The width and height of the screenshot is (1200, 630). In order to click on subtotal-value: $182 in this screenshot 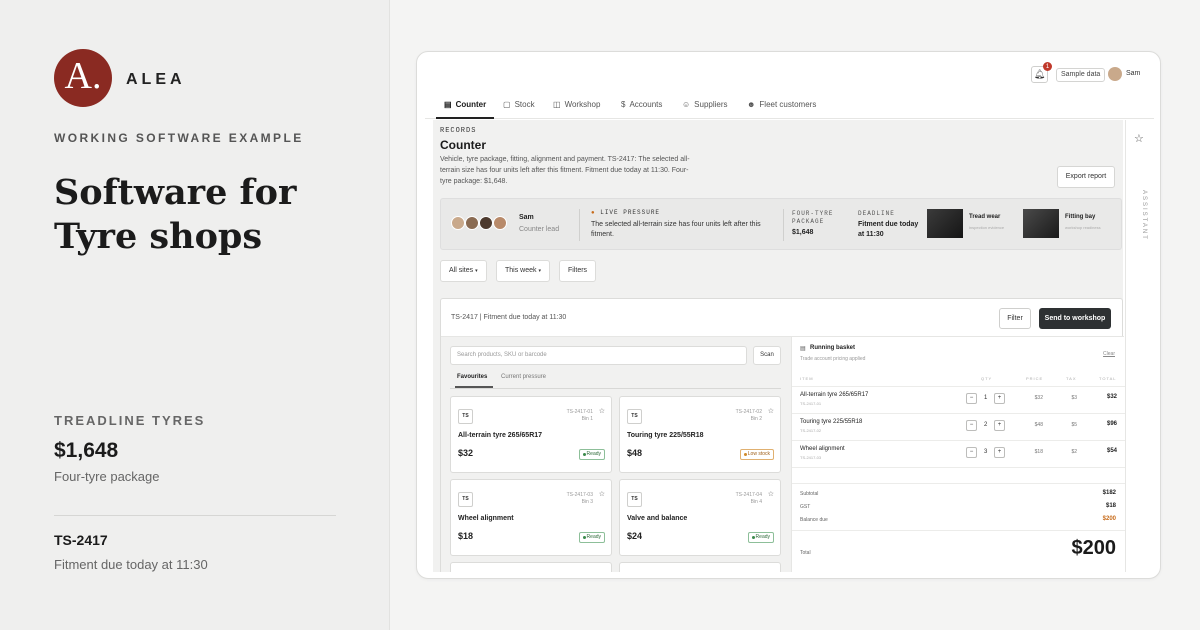, I will do `click(1109, 493)`.